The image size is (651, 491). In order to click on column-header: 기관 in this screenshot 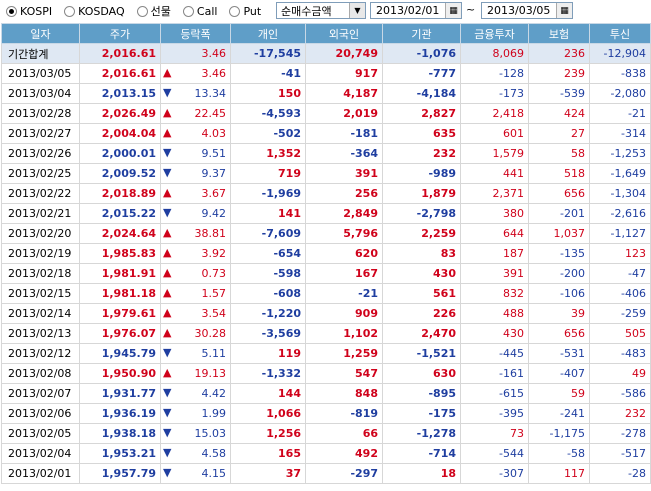, I will do `click(421, 33)`.